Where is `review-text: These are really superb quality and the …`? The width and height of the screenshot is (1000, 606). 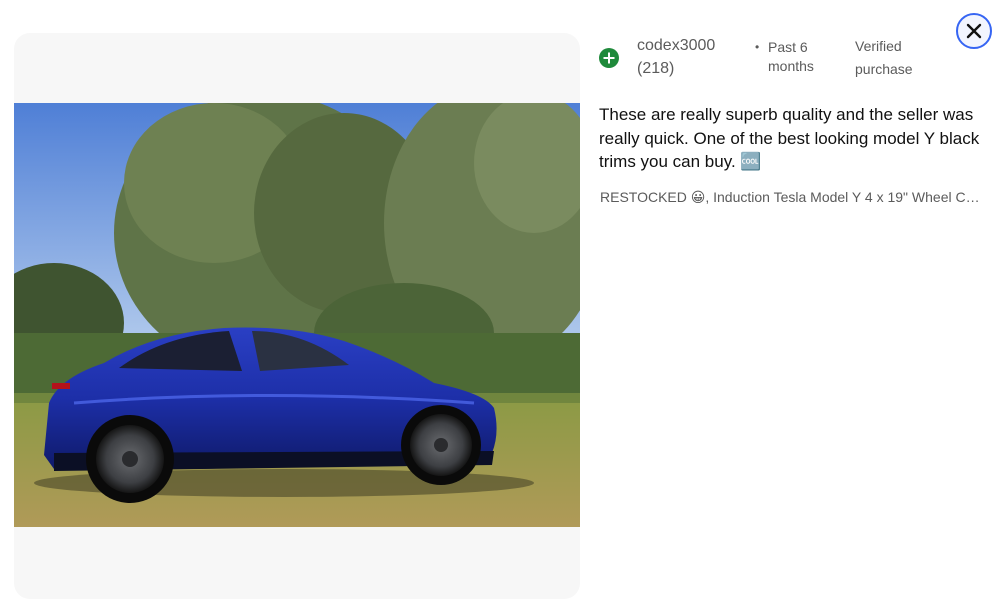 review-text: These are really superb quality and the … is located at coordinates (789, 138).